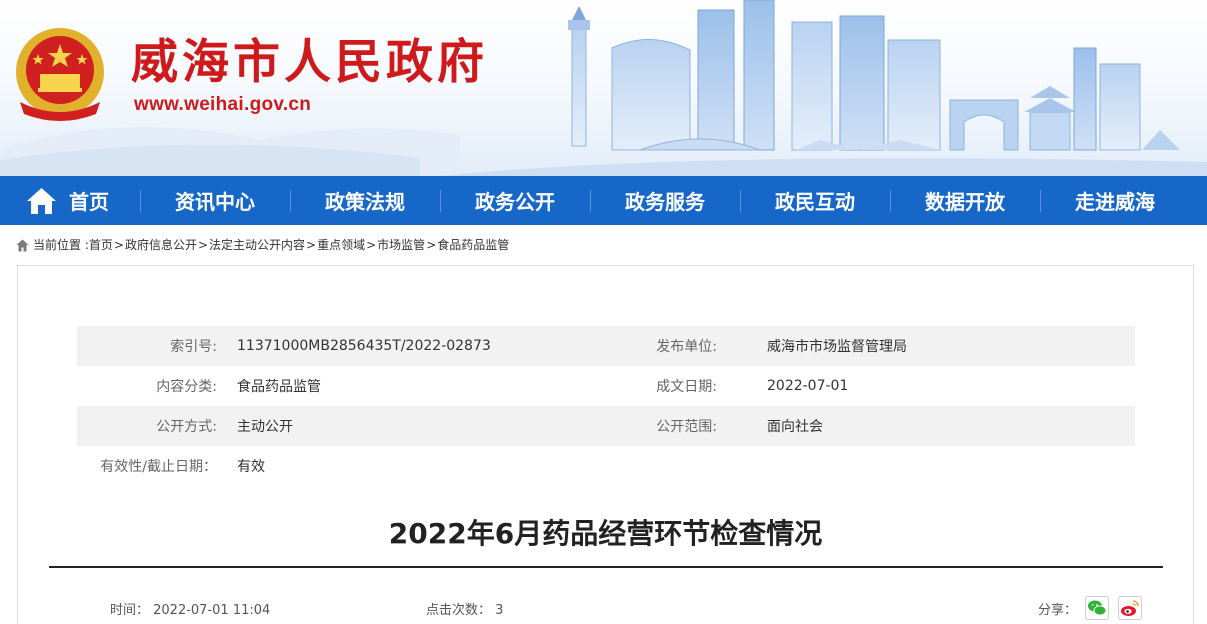 The width and height of the screenshot is (1207, 624). Describe the element at coordinates (606, 426) in the screenshot. I see `metadata-row: 公开方式: 主动公开 公开范围: 面向社会` at that location.